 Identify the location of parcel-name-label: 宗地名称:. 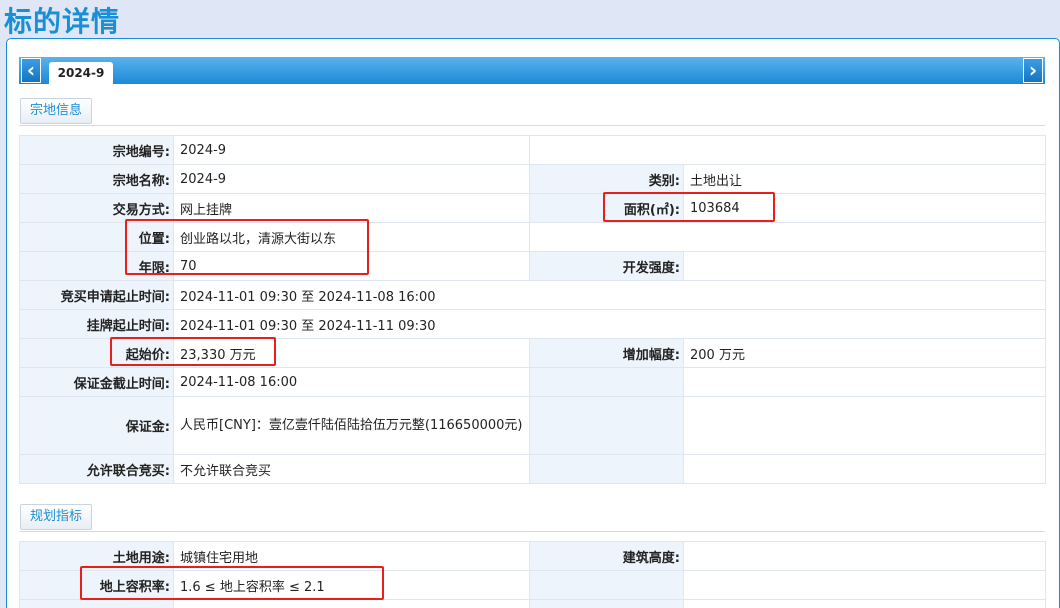
(96, 179).